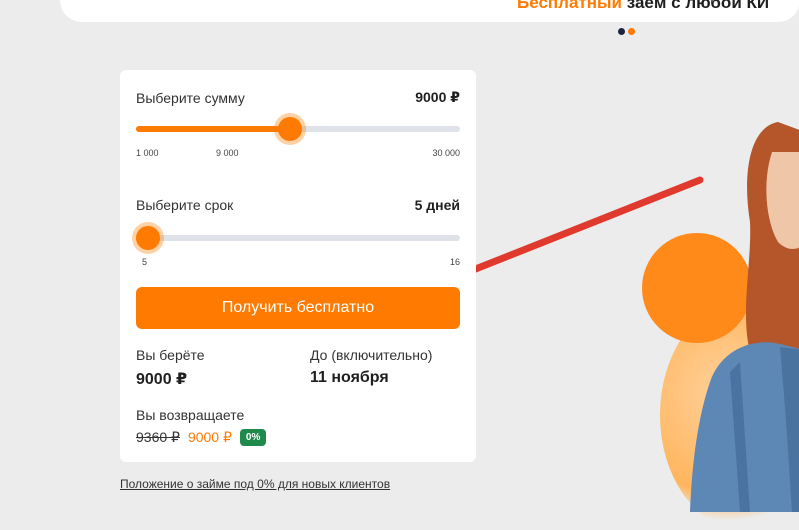  What do you see at coordinates (190, 415) in the screenshot?
I see `return-label: Вы возвращаете` at bounding box center [190, 415].